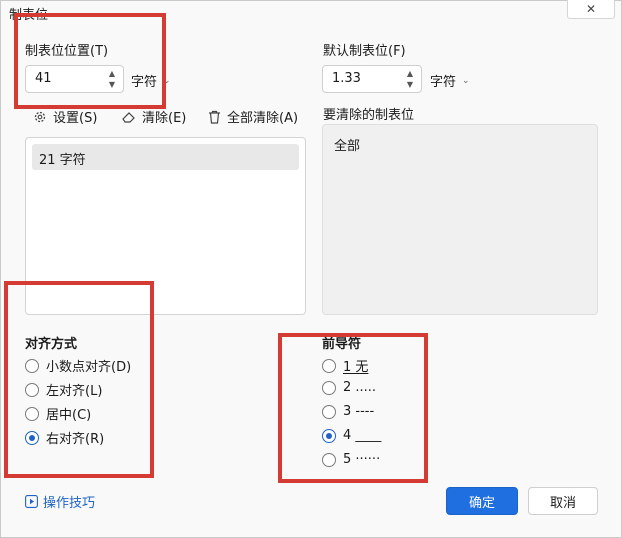  Describe the element at coordinates (164, 118) in the screenshot. I see `clear-button-label: 清除(E)` at that location.